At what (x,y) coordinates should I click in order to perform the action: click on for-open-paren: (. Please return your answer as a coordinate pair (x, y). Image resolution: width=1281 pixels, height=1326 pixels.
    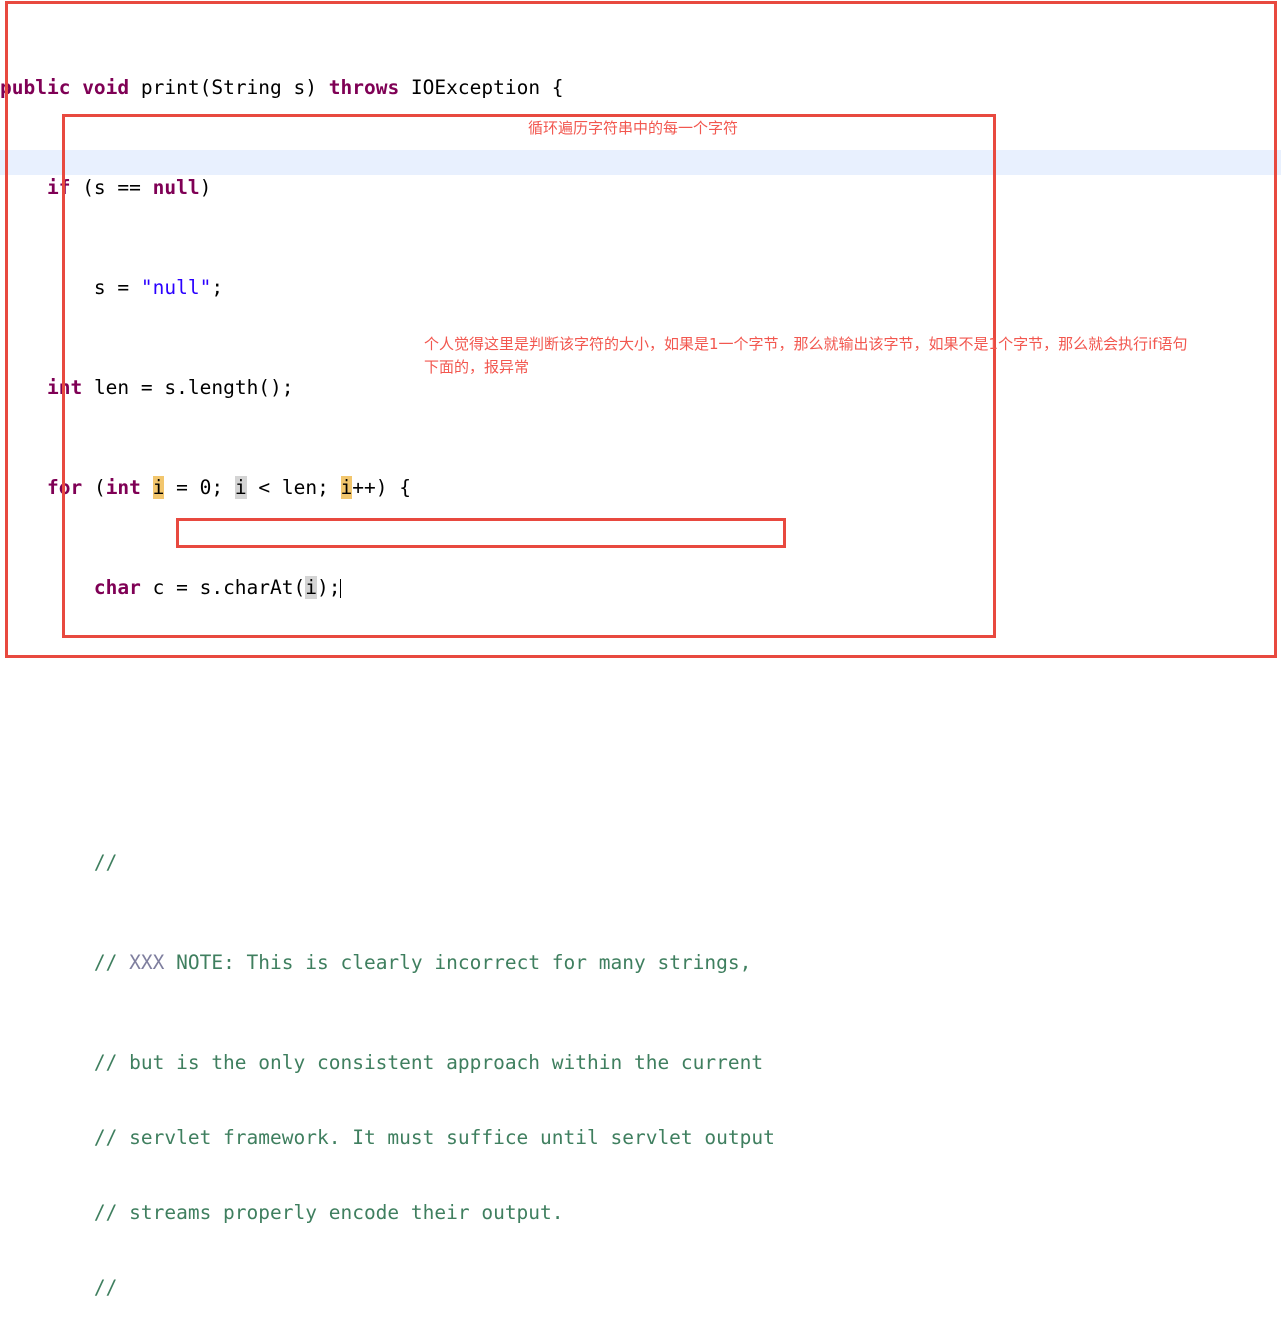
    Looking at the image, I should click on (94, 487).